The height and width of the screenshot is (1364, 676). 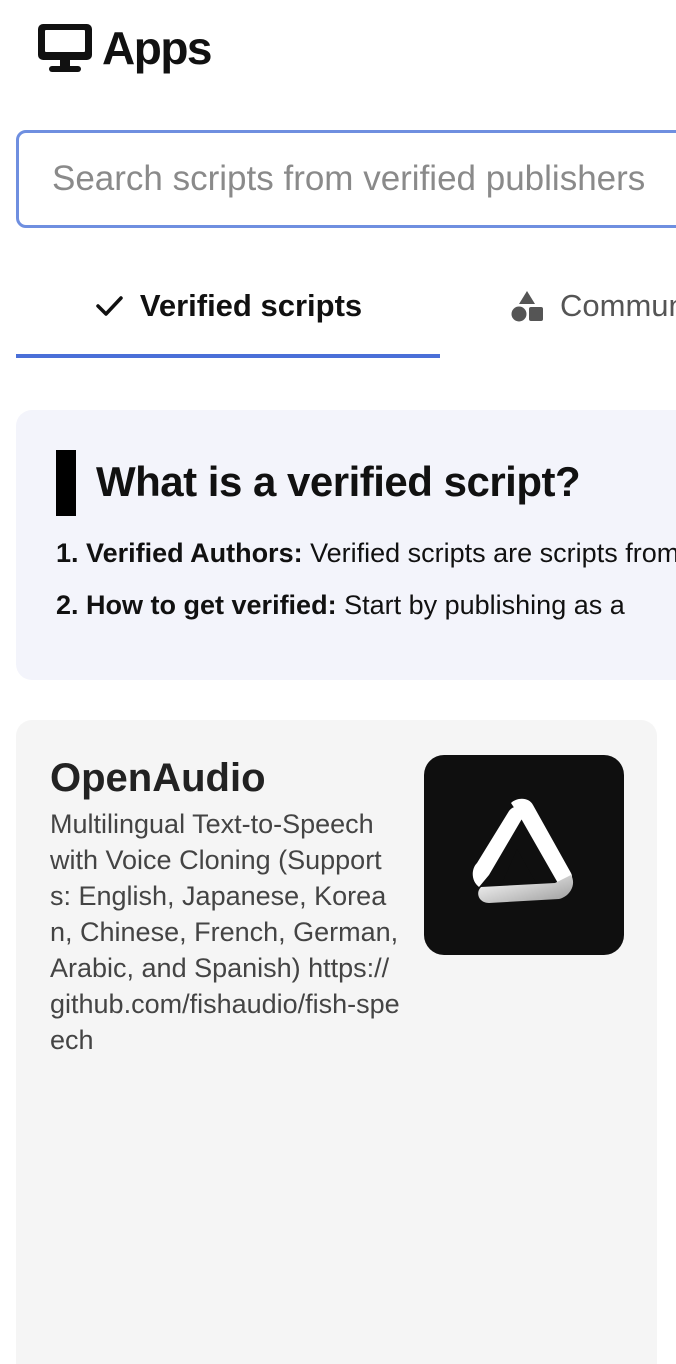 What do you see at coordinates (618, 305) in the screenshot?
I see `tab-label: Community scripts` at bounding box center [618, 305].